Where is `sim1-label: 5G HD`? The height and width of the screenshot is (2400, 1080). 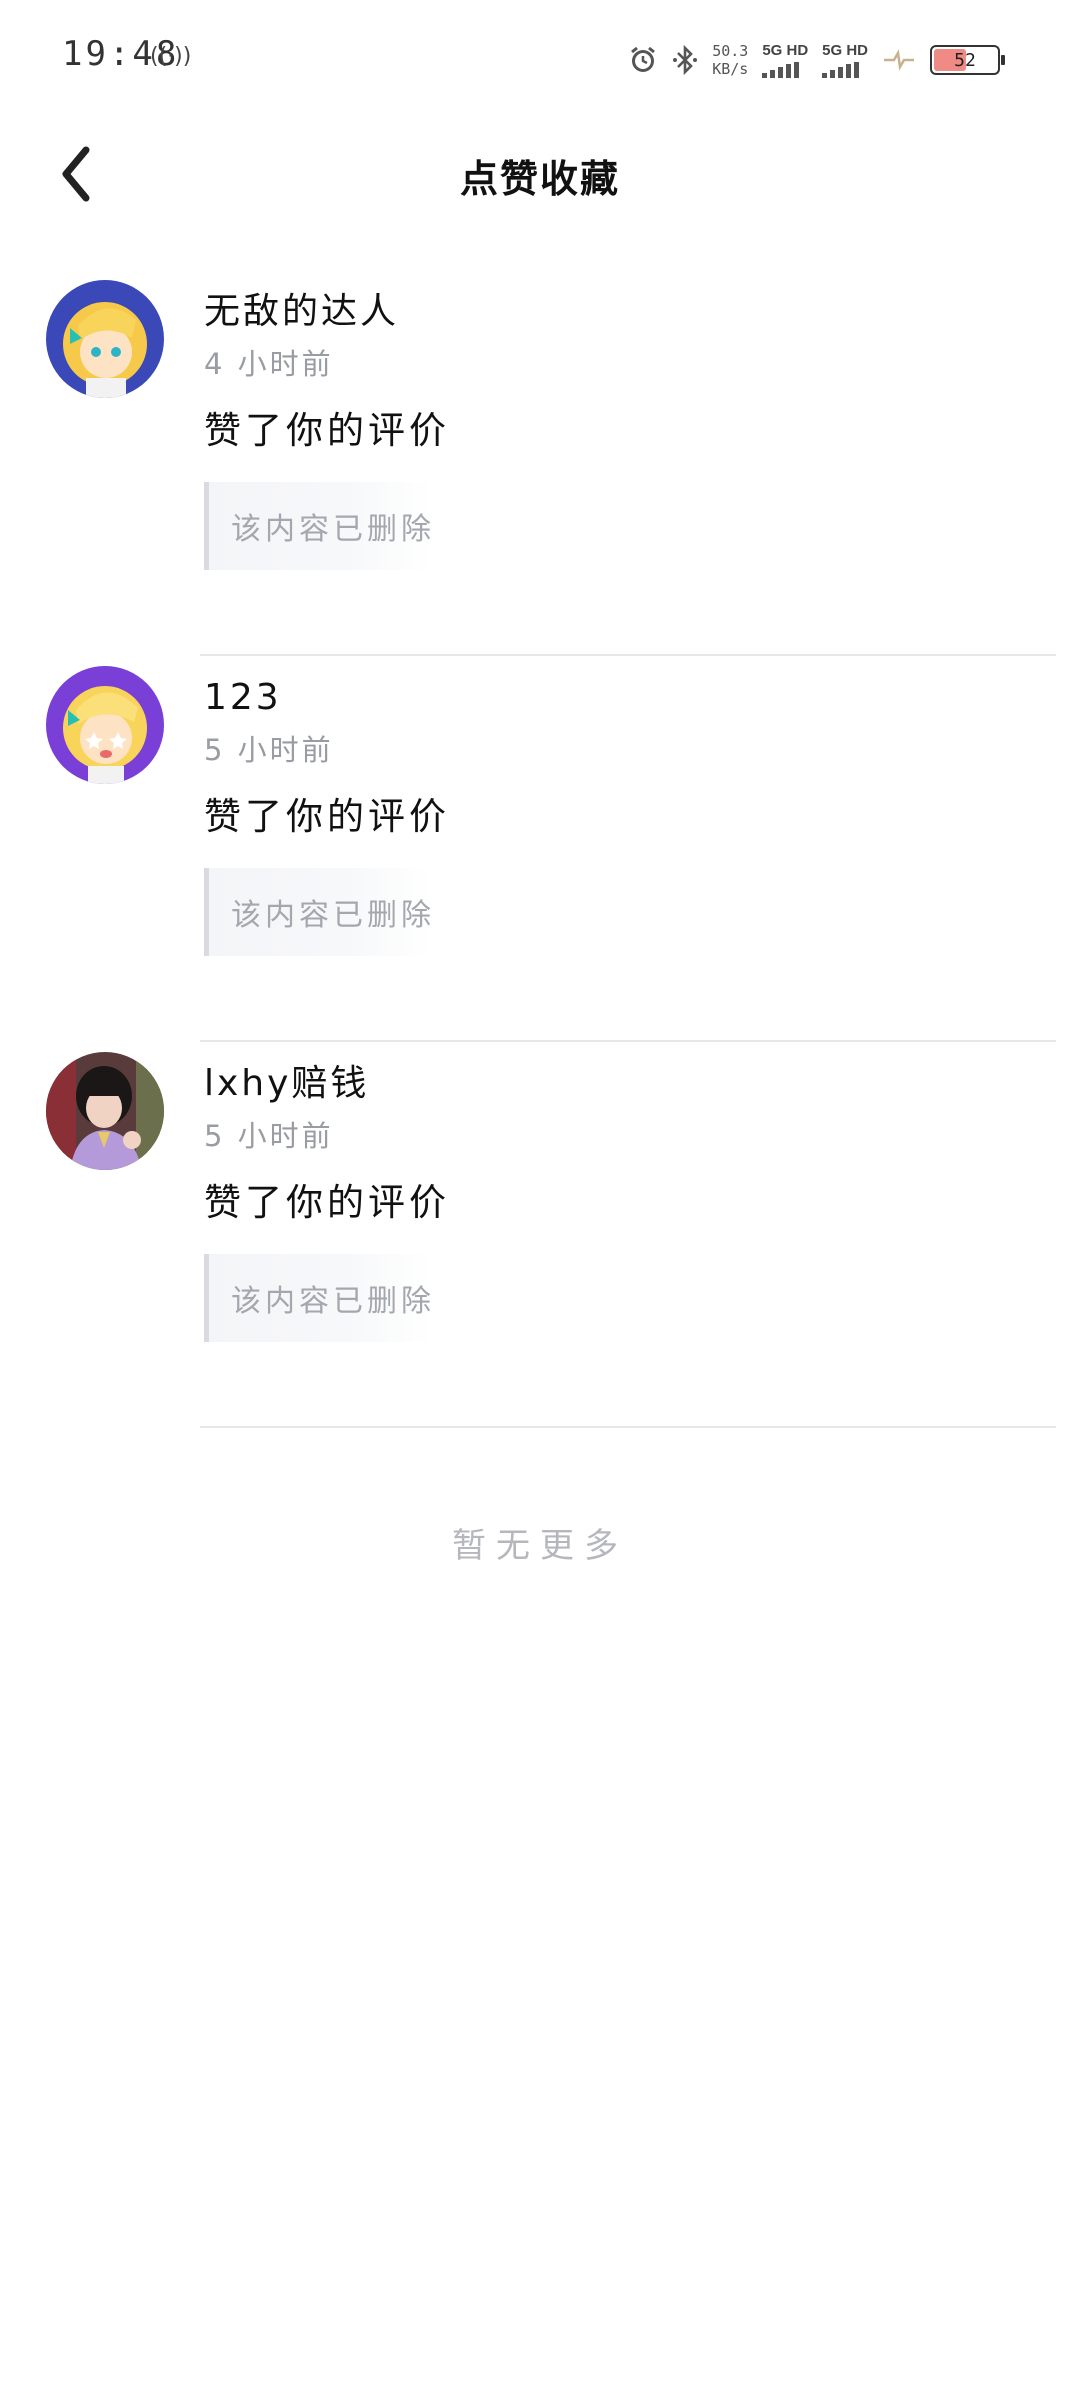
sim1-label: 5G HD is located at coordinates (785, 50).